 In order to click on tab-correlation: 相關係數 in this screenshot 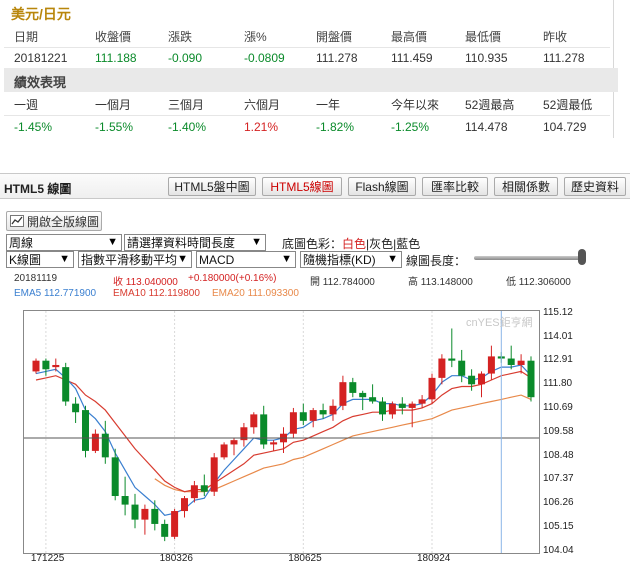, I will do `click(526, 186)`.